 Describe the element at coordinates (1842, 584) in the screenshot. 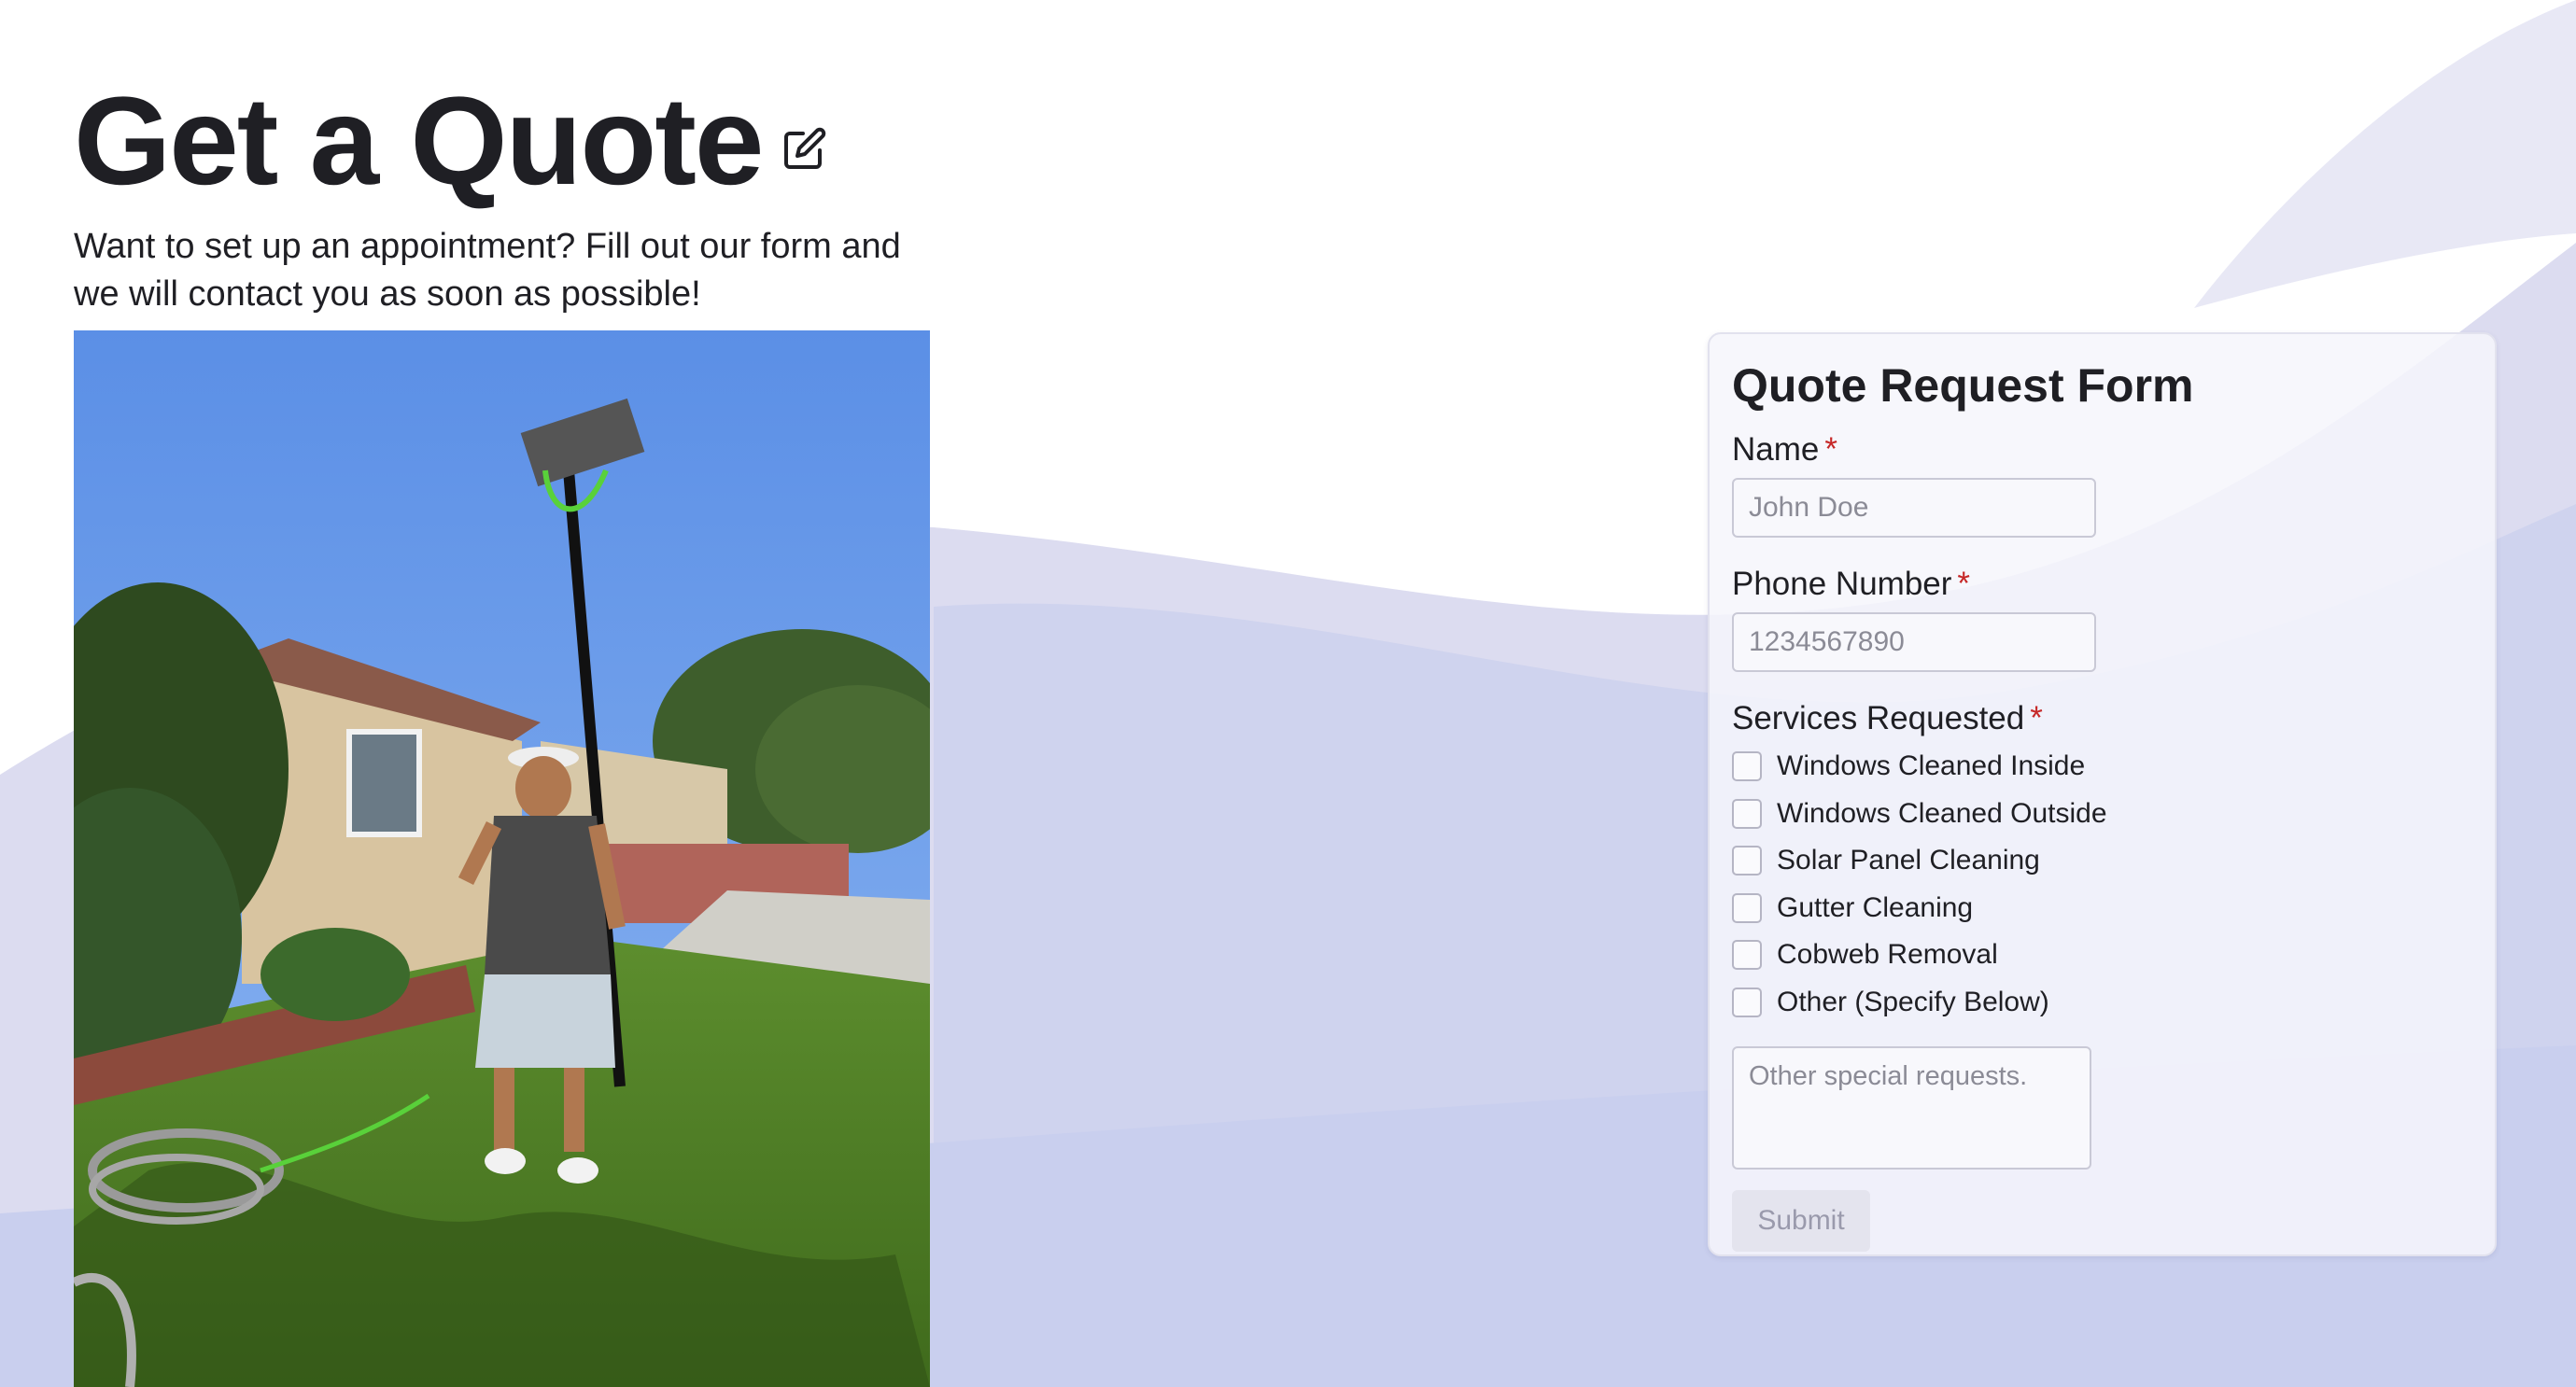

I see `phone-label-text: Phone Number` at that location.